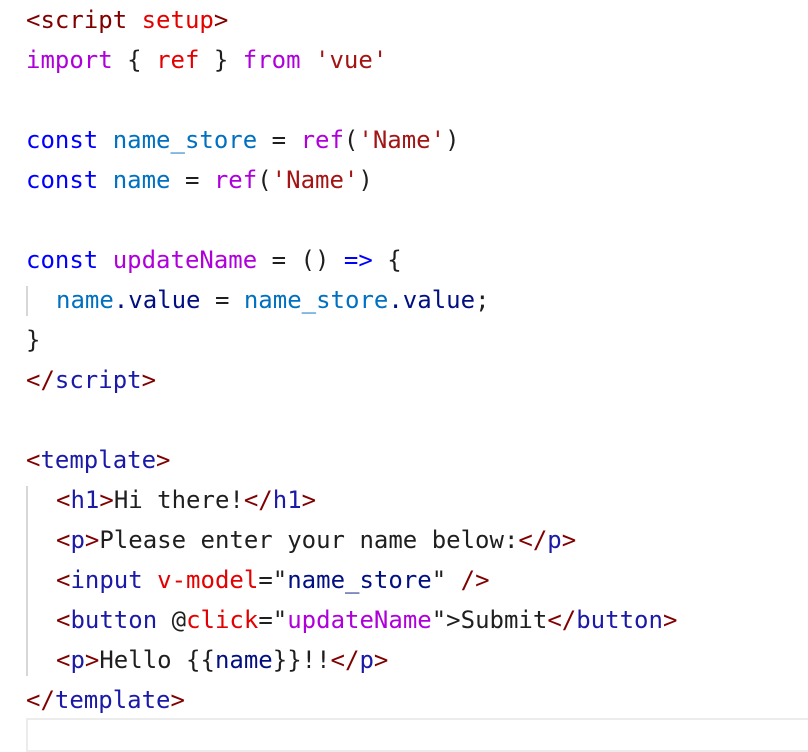  I want to click on code-line: <template>, so click(417, 460).